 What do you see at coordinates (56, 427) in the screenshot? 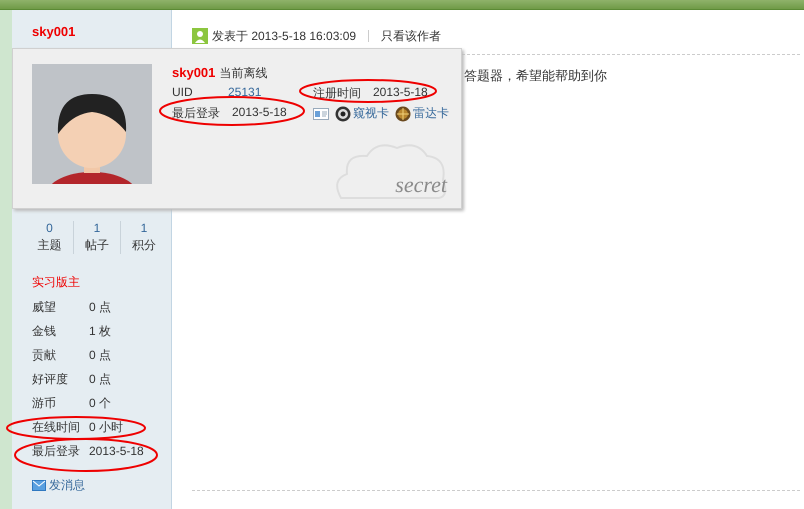
I see `field-label: 在线时间` at bounding box center [56, 427].